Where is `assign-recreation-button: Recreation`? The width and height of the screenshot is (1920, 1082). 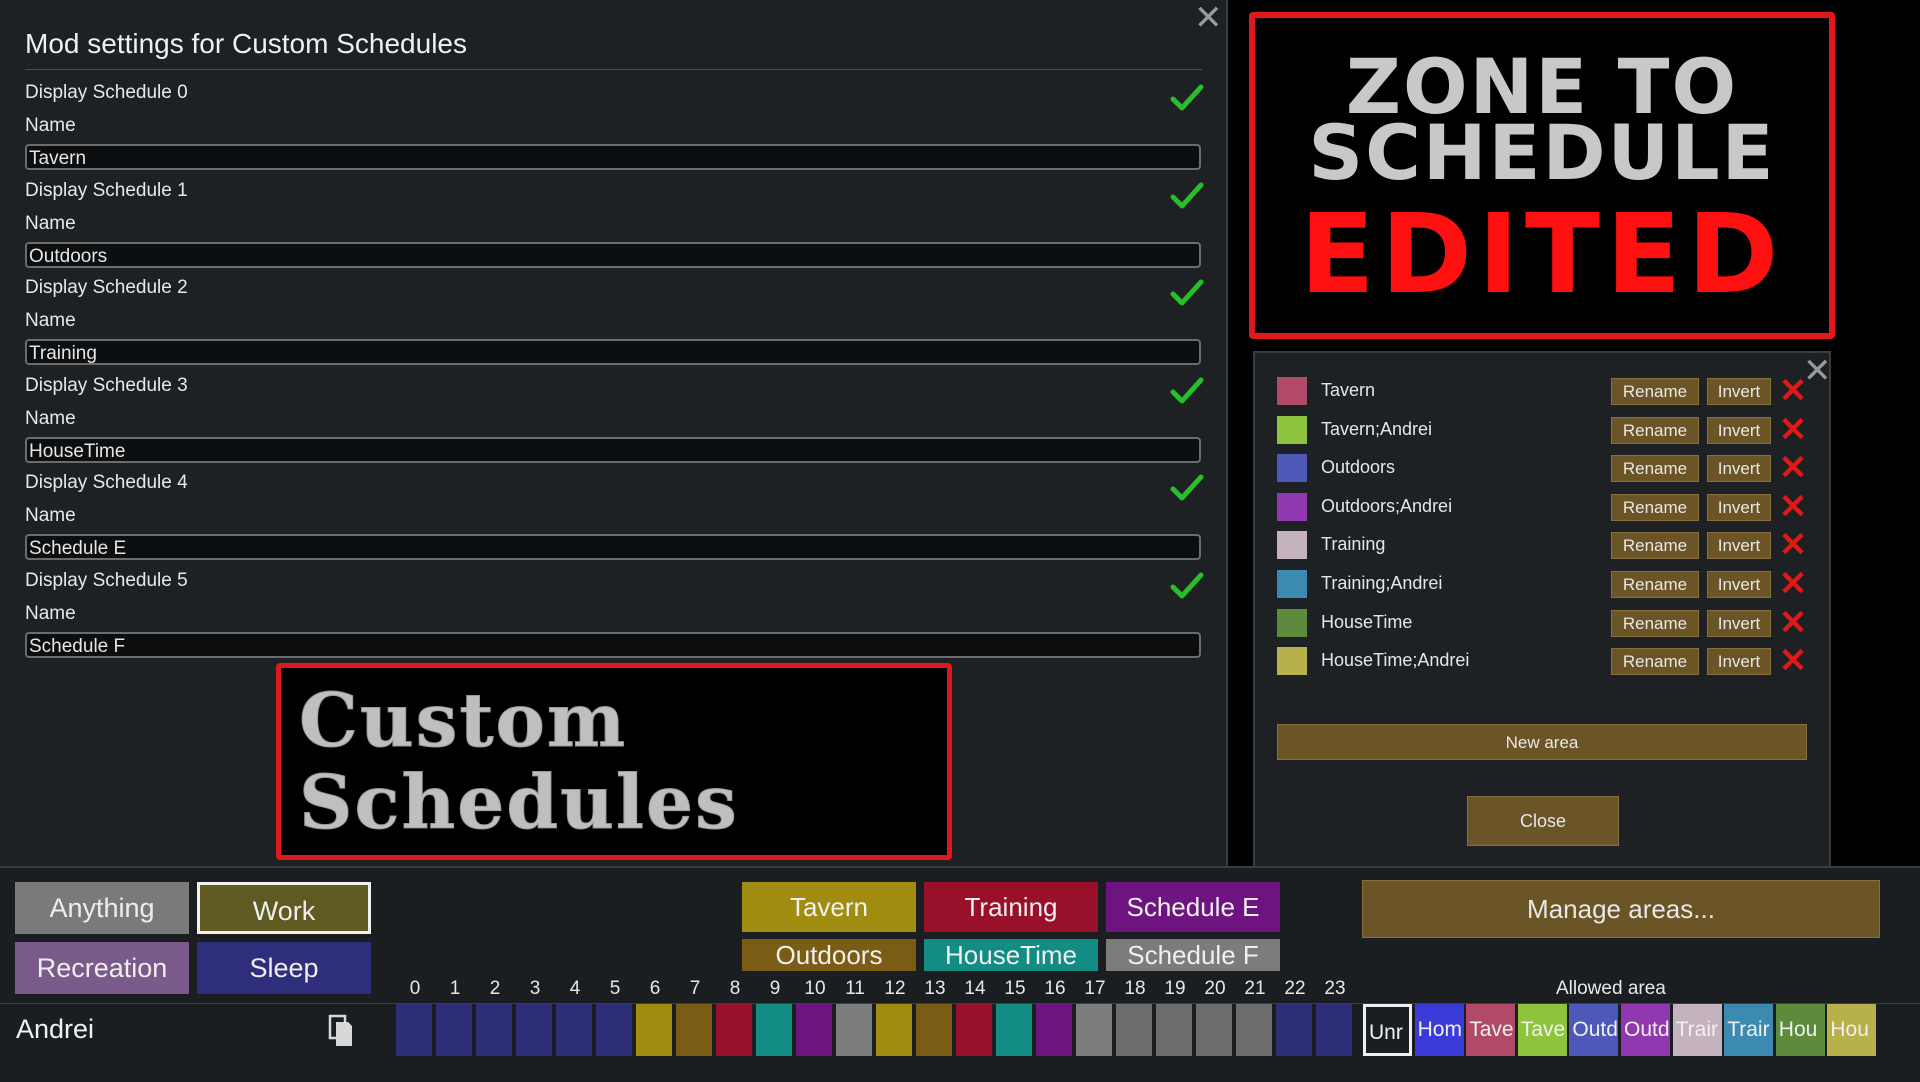 assign-recreation-button: Recreation is located at coordinates (102, 968).